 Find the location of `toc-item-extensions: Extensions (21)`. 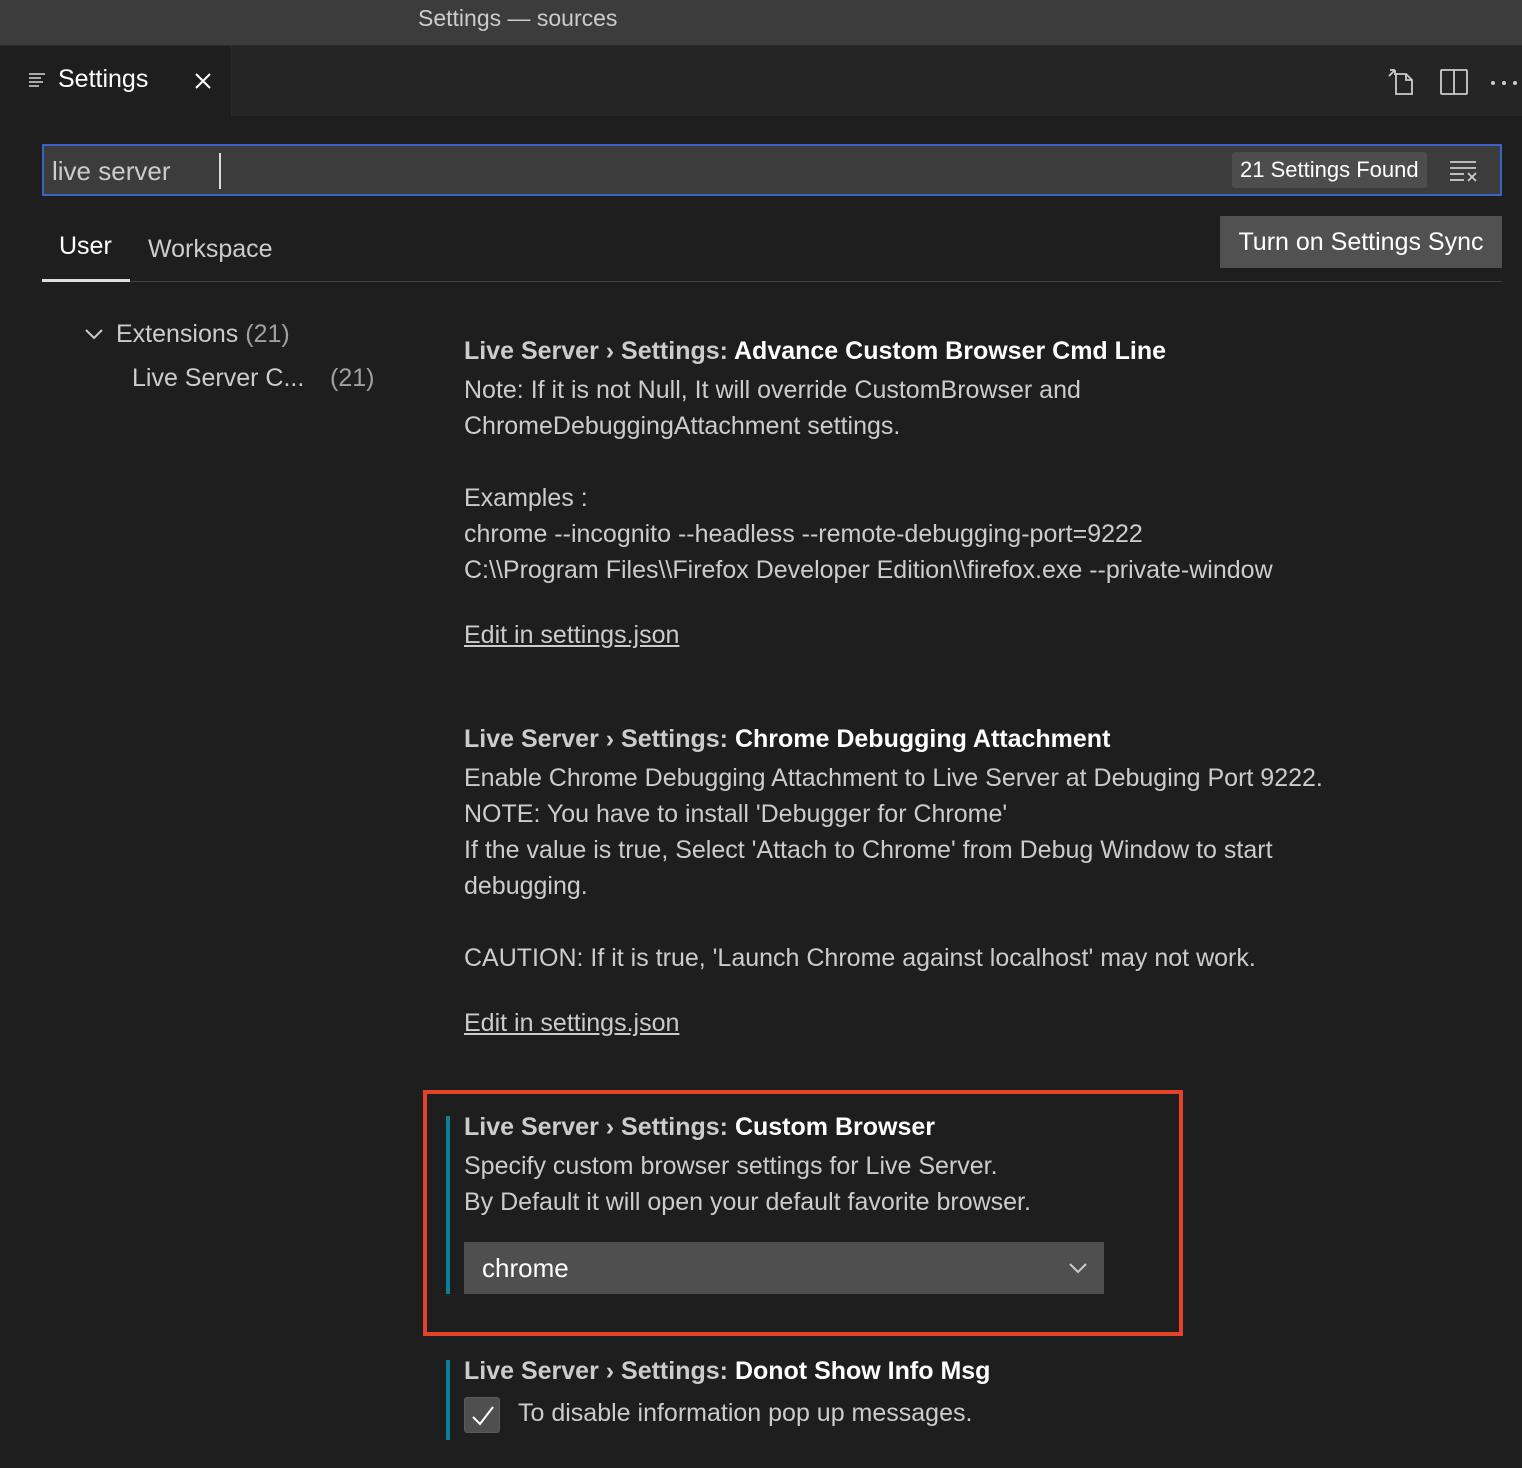

toc-item-extensions: Extensions (21) is located at coordinates (203, 334).